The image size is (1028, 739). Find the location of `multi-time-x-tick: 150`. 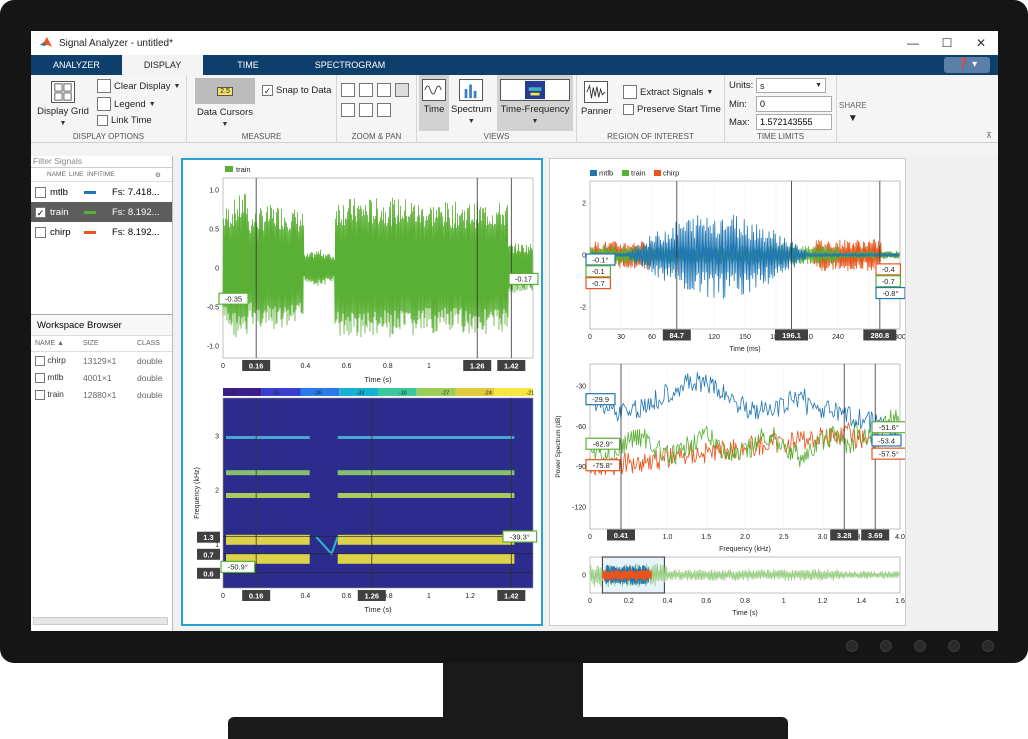

multi-time-x-tick: 150 is located at coordinates (745, 337).